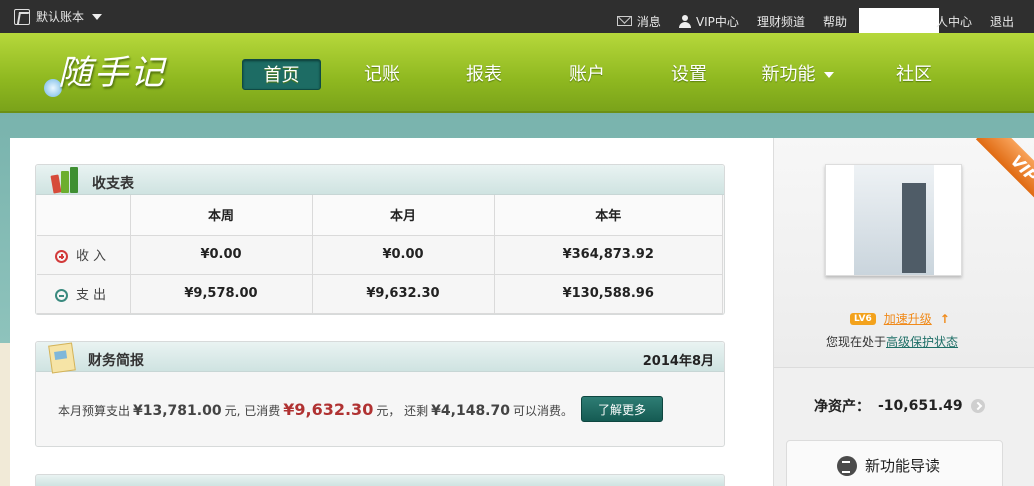 This screenshot has width=1034, height=486. What do you see at coordinates (689, 74) in the screenshot?
I see `nav-settings: 设置` at bounding box center [689, 74].